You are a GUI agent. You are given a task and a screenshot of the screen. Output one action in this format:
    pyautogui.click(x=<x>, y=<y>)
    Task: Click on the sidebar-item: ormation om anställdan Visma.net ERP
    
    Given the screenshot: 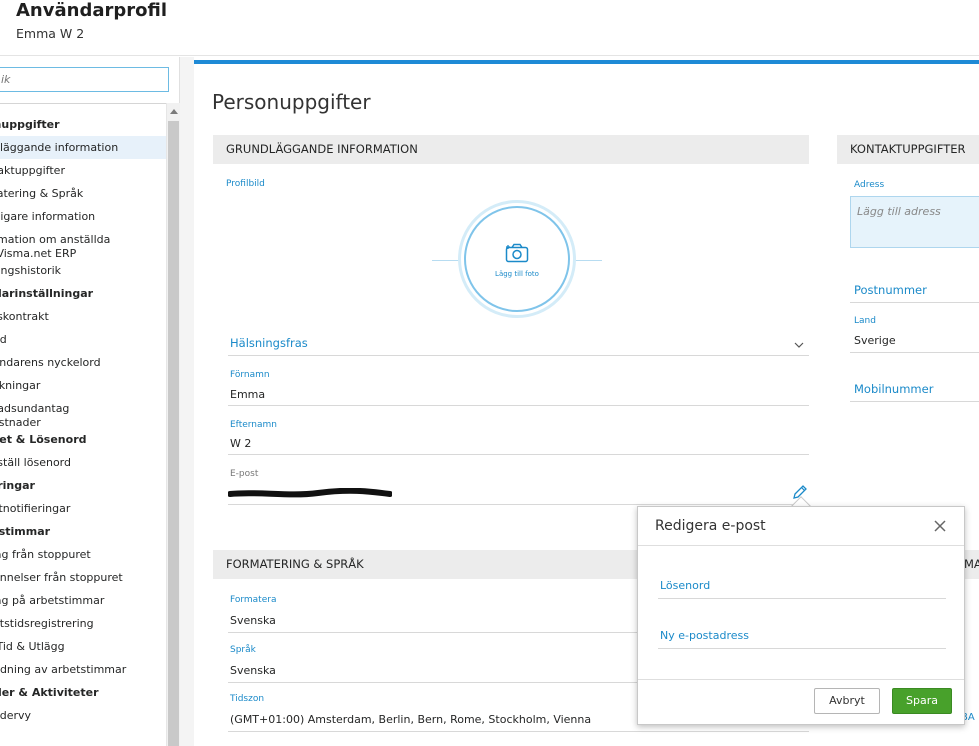 What is the action you would take?
    pyautogui.click(x=83, y=244)
    